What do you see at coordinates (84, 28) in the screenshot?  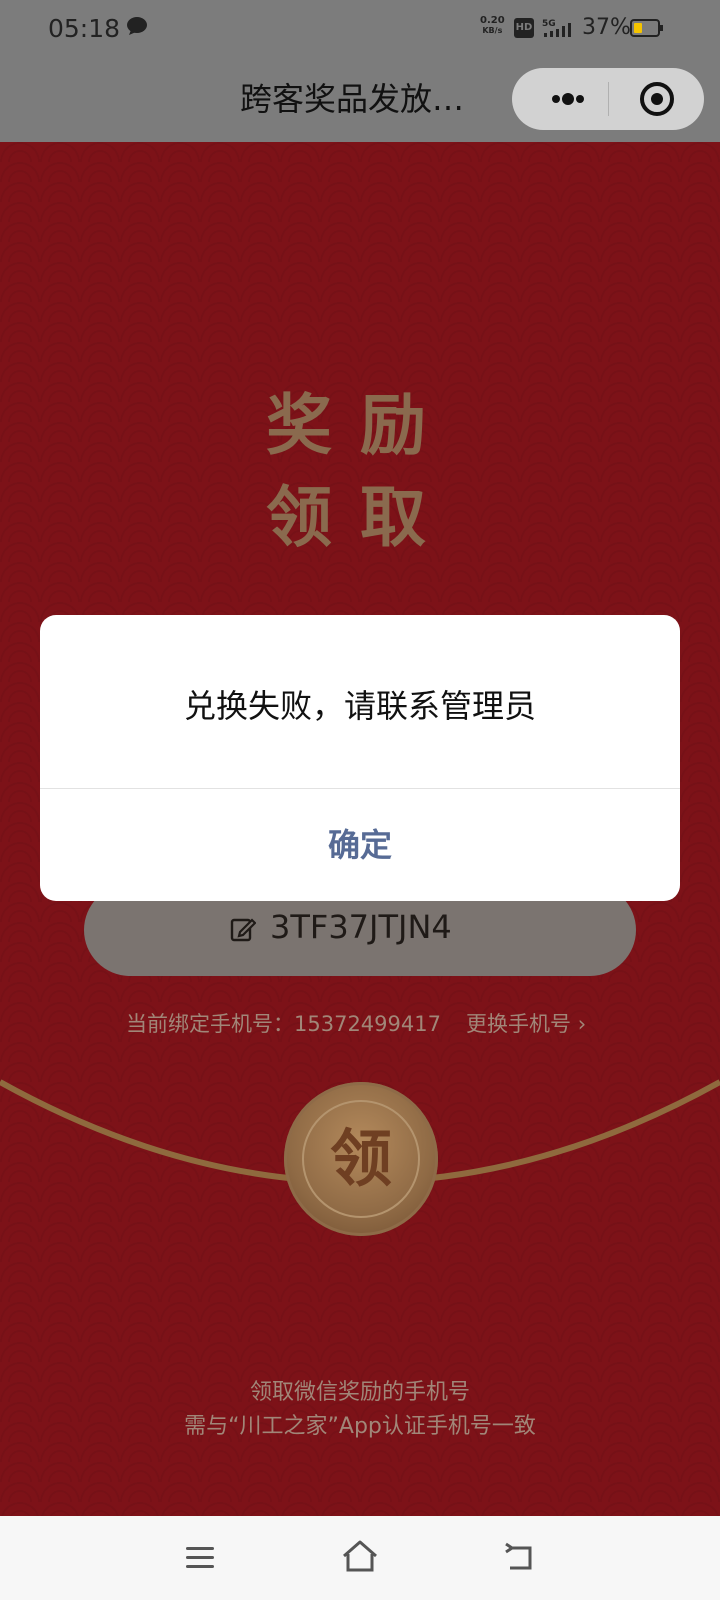 I see `status-time: 05:18` at bounding box center [84, 28].